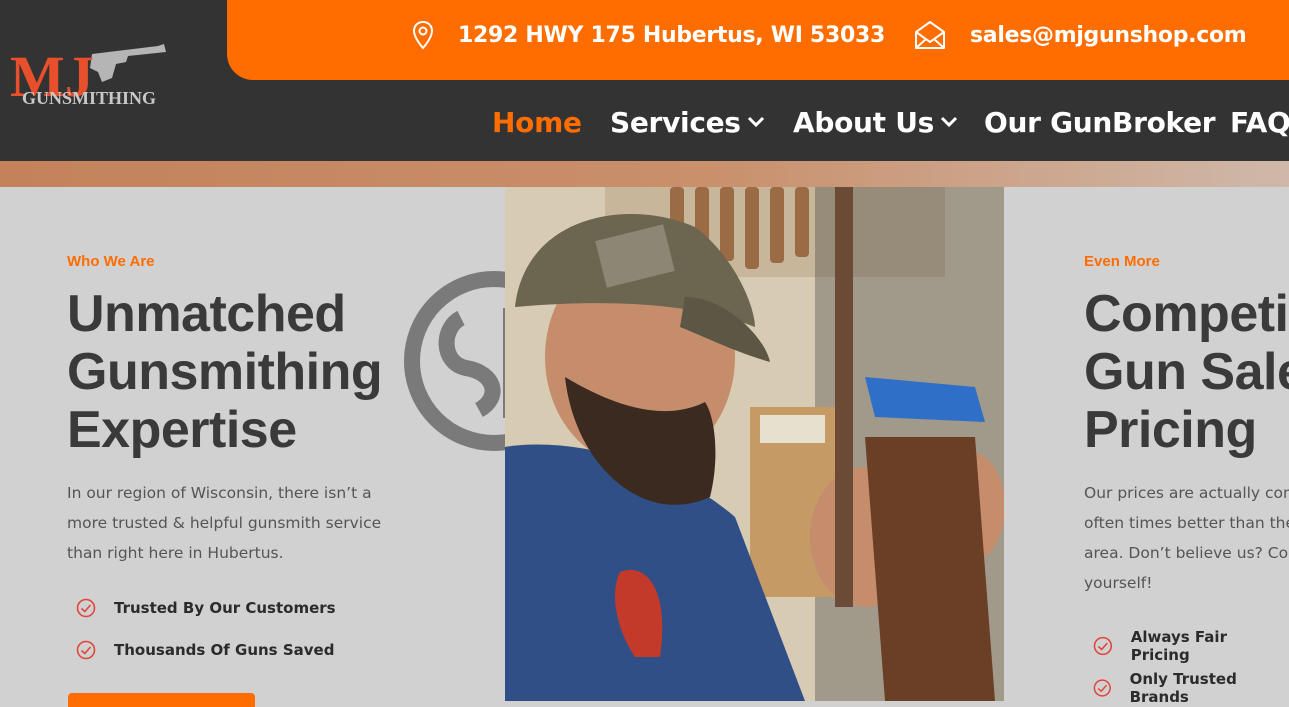 Image resolution: width=1289 pixels, height=707 pixels. I want to click on right-paragraph-line: area. Don’t believe us? Com, so click(1186, 553).